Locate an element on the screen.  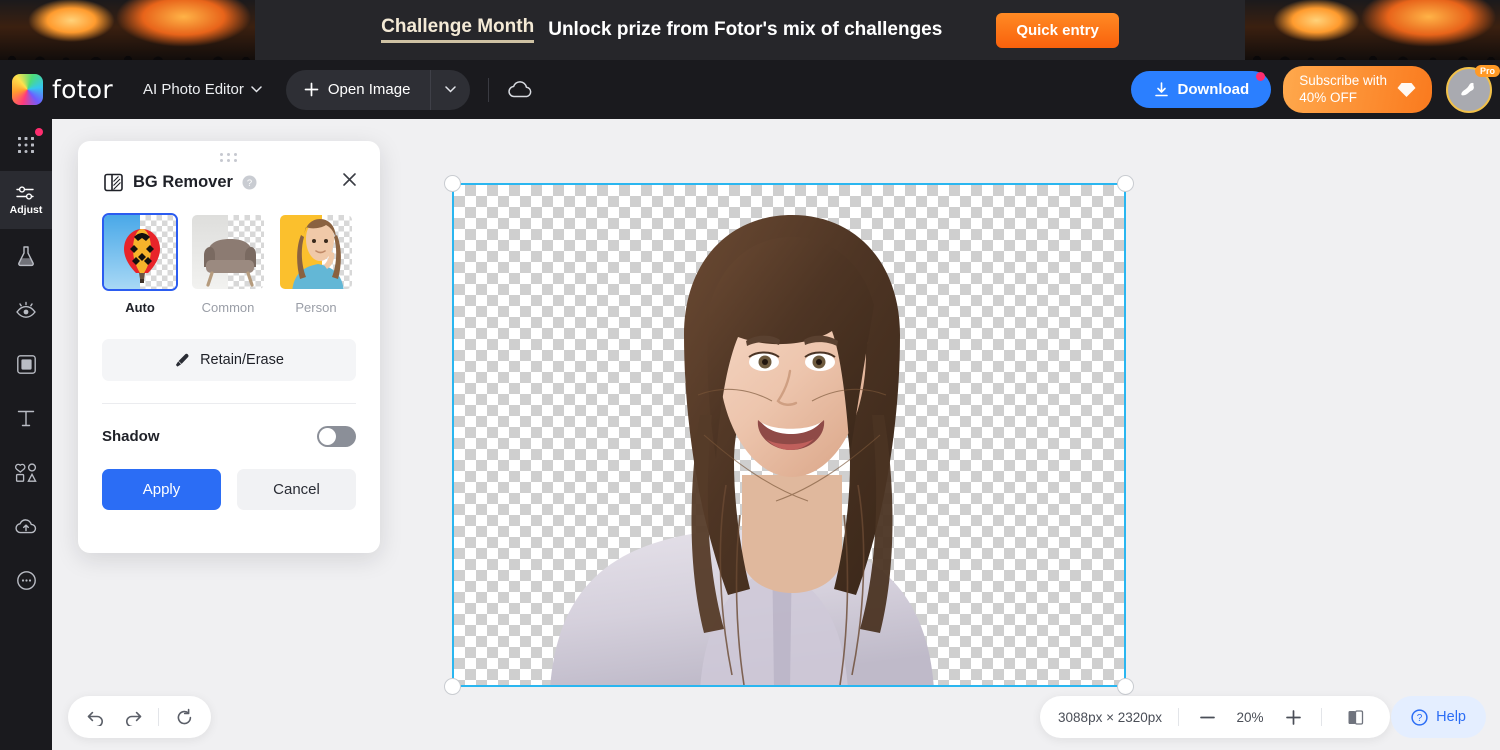
mode-option-common: Common is located at coordinates (228, 264).